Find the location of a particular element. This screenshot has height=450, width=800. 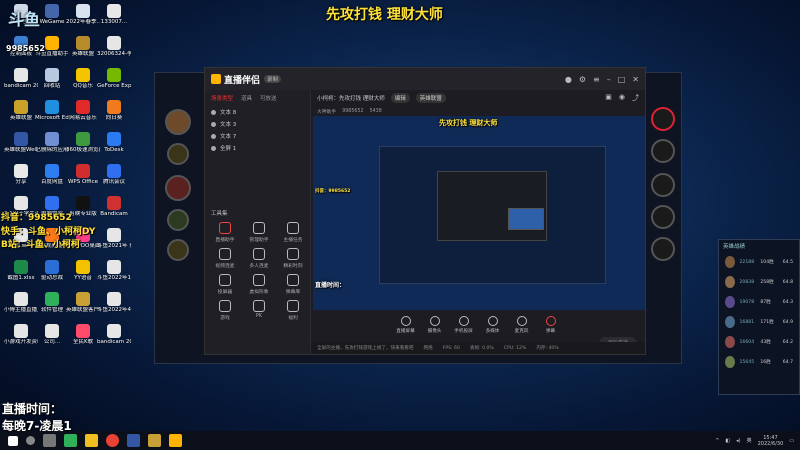

source-item: 文本 8 is located at coordinates (257, 112).